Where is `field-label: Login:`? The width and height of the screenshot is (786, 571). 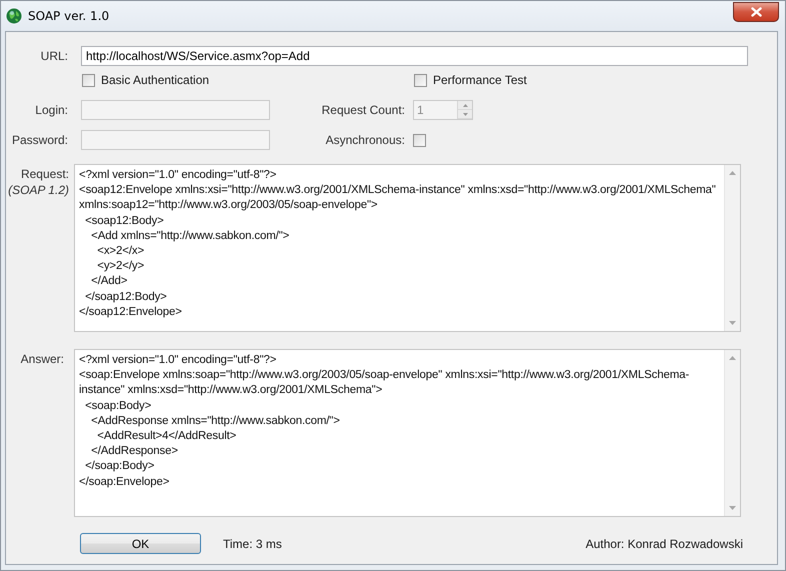
field-label: Login: is located at coordinates (51, 110).